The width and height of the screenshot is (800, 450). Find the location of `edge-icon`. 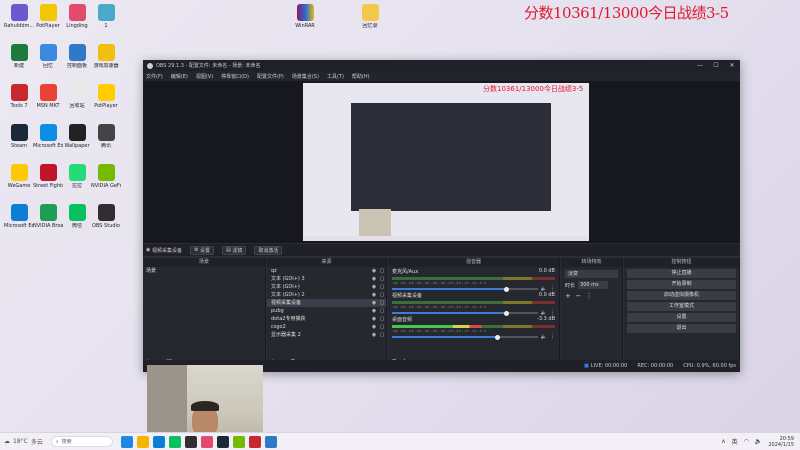

edge-icon is located at coordinates (158, 441).